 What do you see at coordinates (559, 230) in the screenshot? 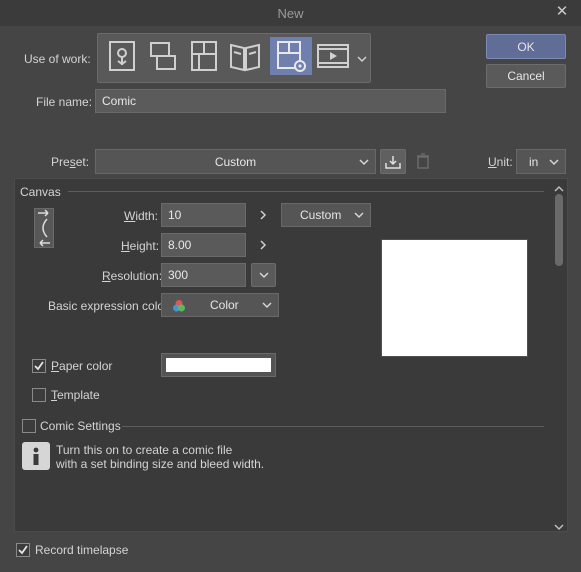
I see `scrollbar-thumb` at bounding box center [559, 230].